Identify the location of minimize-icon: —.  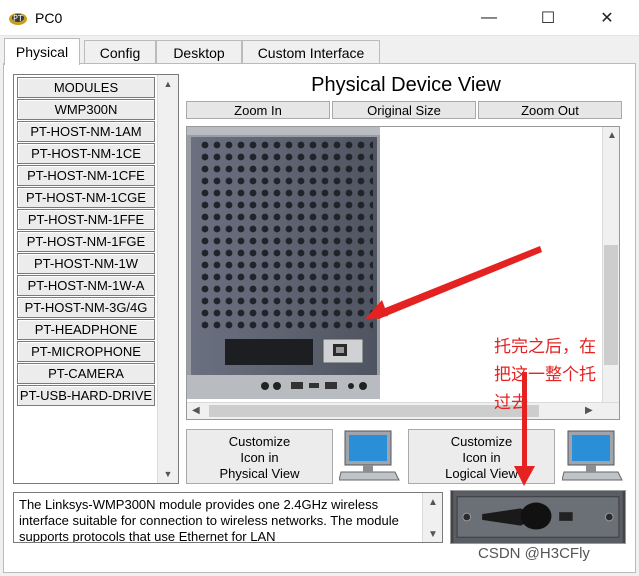
(489, 17).